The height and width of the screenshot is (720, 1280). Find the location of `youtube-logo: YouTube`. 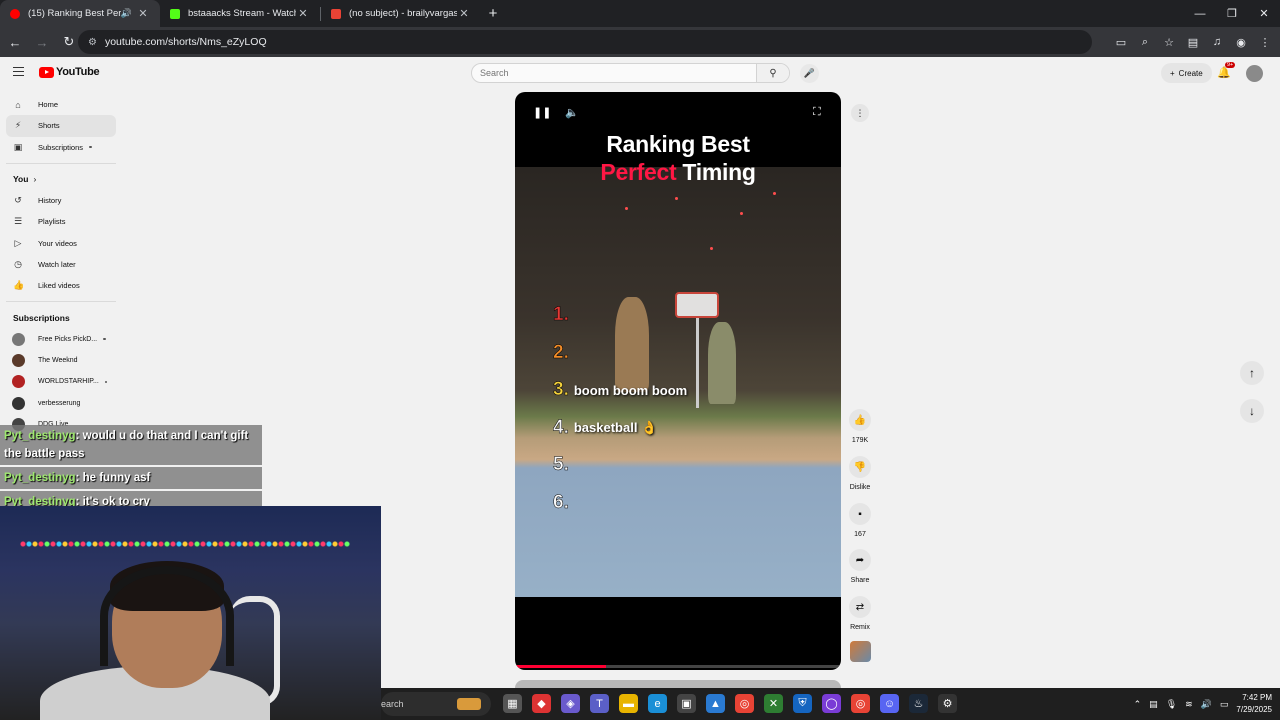

youtube-logo: YouTube is located at coordinates (69, 72).